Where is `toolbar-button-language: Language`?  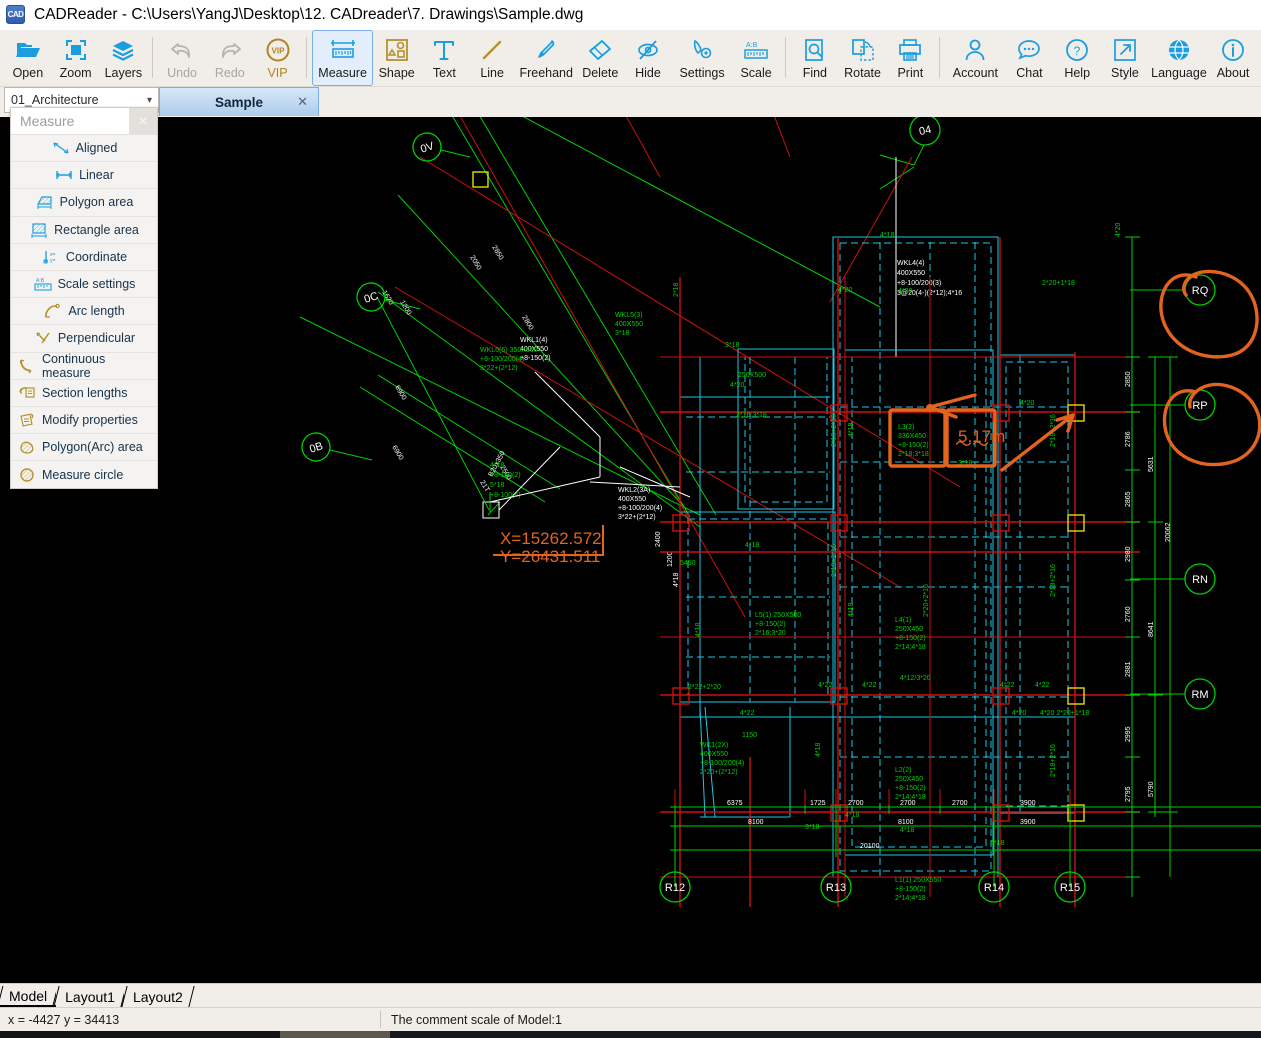 toolbar-button-language: Language is located at coordinates (1179, 58).